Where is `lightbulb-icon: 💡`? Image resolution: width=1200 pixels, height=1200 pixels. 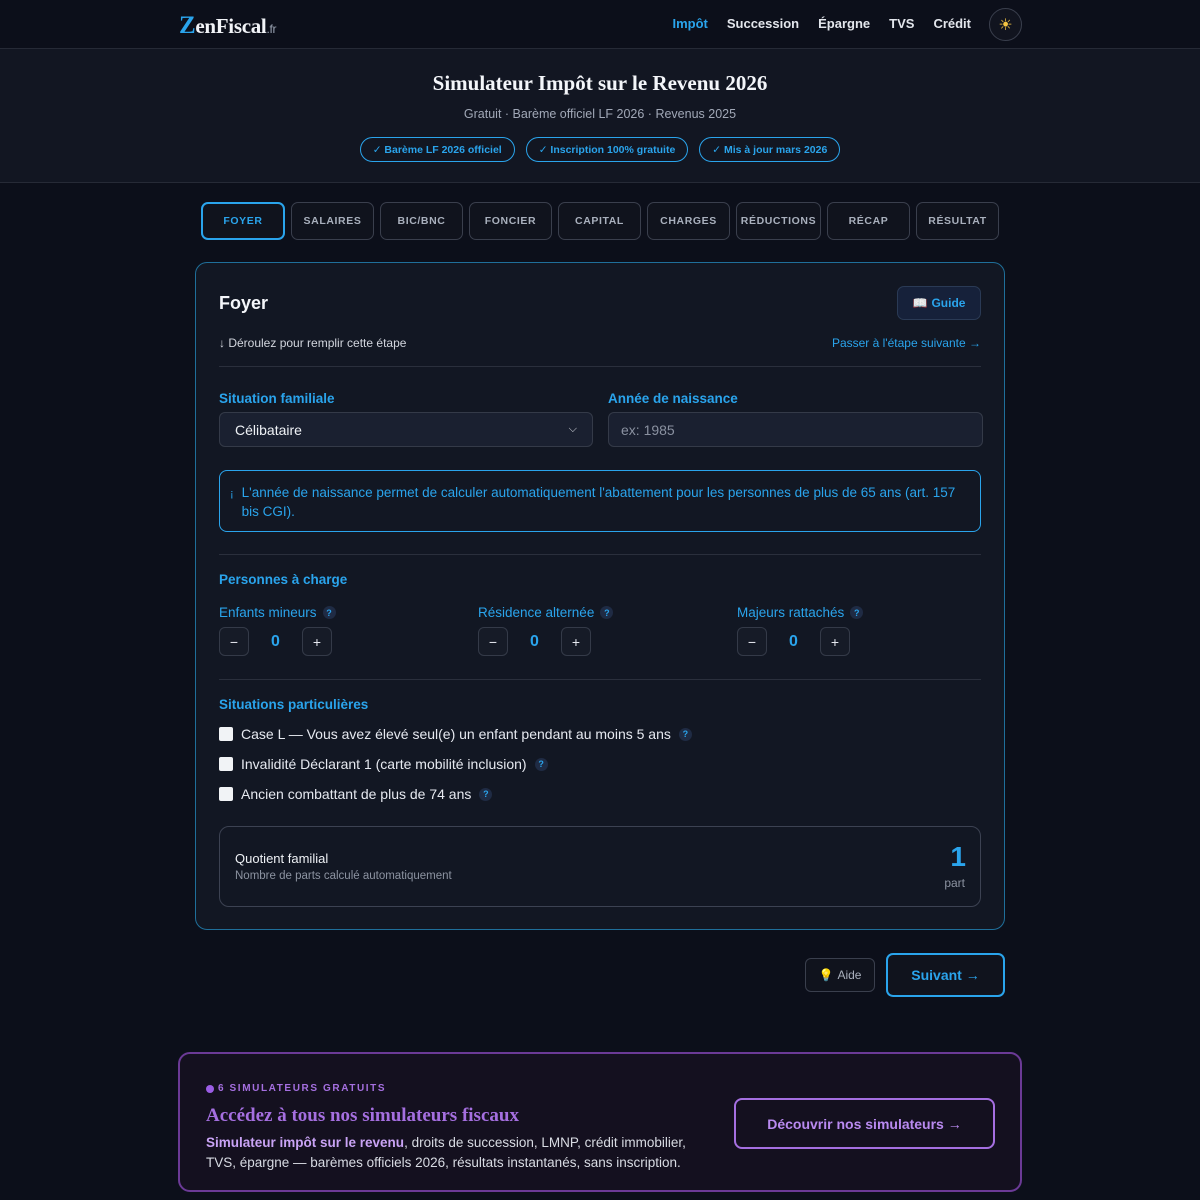
lightbulb-icon: 💡 is located at coordinates (826, 975).